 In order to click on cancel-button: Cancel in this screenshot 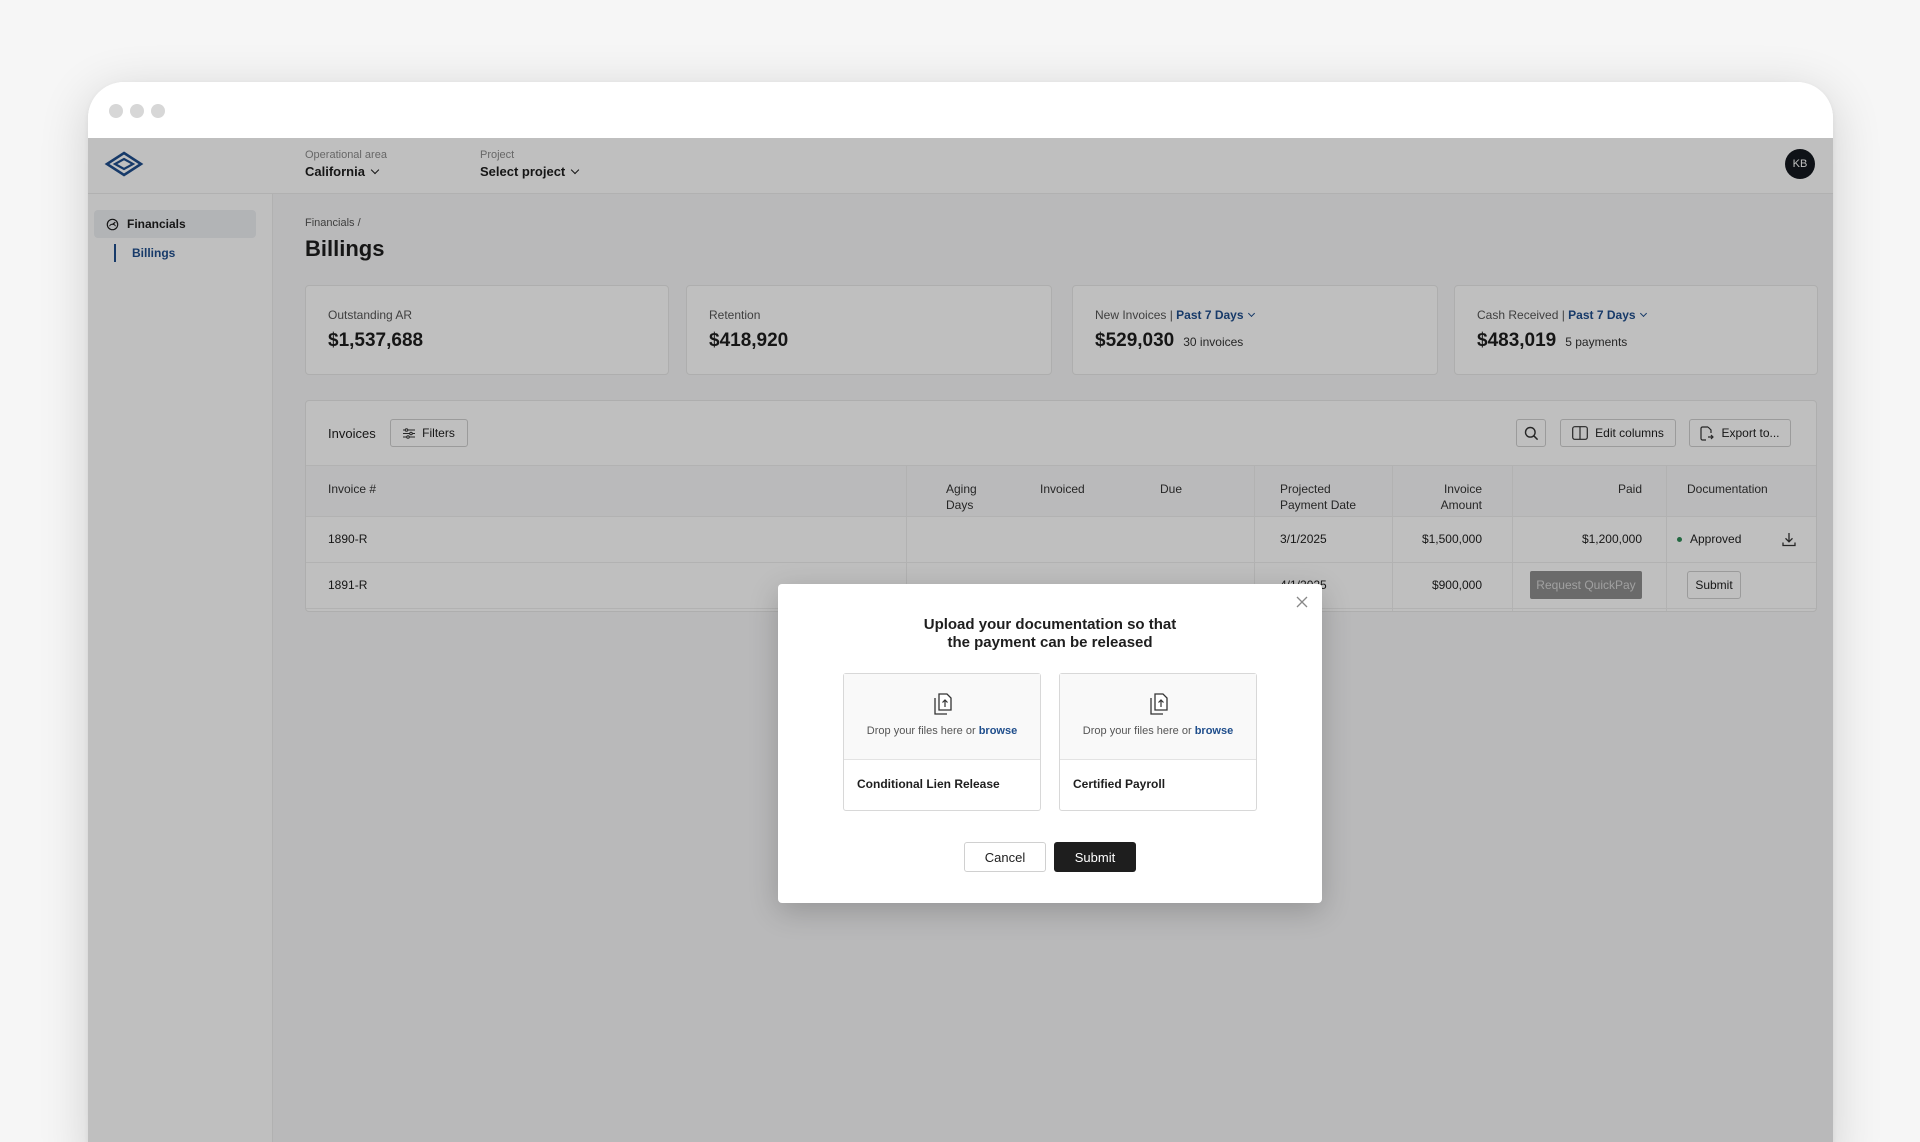, I will do `click(1005, 857)`.